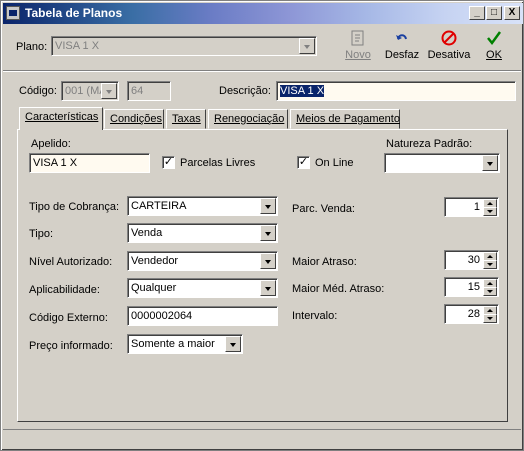 The image size is (524, 451). What do you see at coordinates (64, 290) in the screenshot?
I see `aplicabilidade-label: Aplicabilidade:` at bounding box center [64, 290].